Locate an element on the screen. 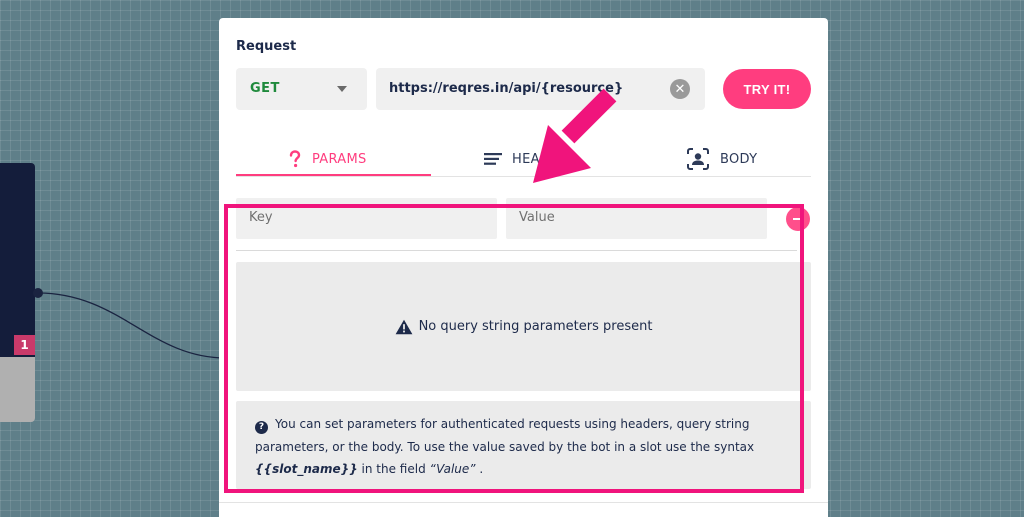 Image resolution: width=1024 pixels, height=517 pixels. tab-headers: HEADERS is located at coordinates (530, 159).